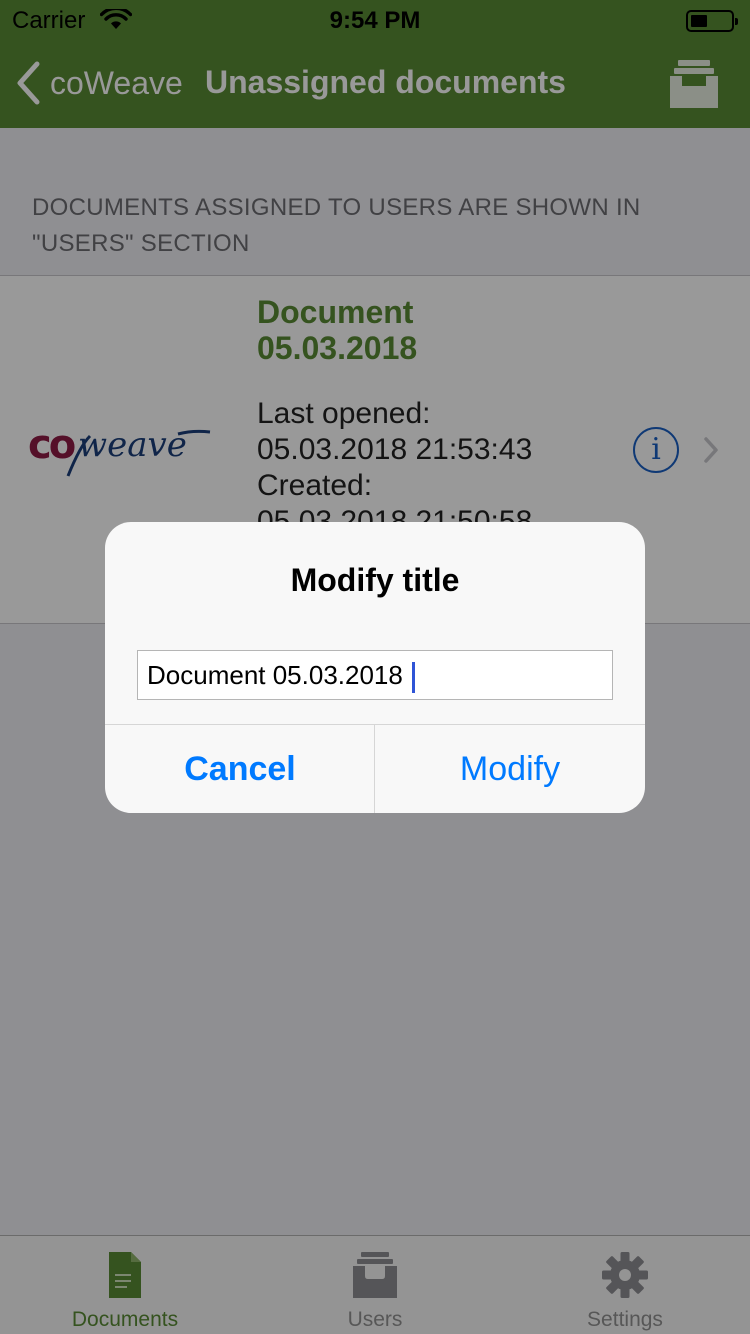 The height and width of the screenshot is (1334, 750). I want to click on modify-button: Modify, so click(510, 769).